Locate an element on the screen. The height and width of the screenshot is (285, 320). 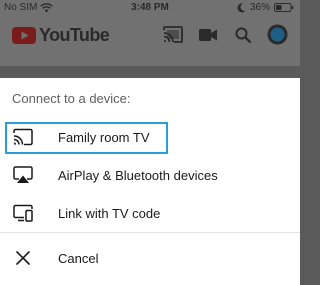
airplay-icon is located at coordinates (23, 174).